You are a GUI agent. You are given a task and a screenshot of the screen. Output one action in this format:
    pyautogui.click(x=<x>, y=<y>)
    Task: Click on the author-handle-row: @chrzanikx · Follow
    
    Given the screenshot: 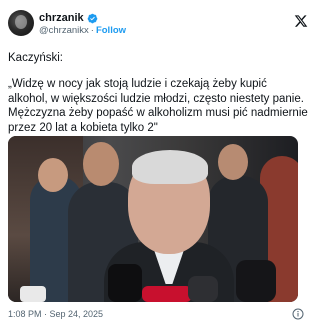 What is the action you would take?
    pyautogui.click(x=82, y=31)
    